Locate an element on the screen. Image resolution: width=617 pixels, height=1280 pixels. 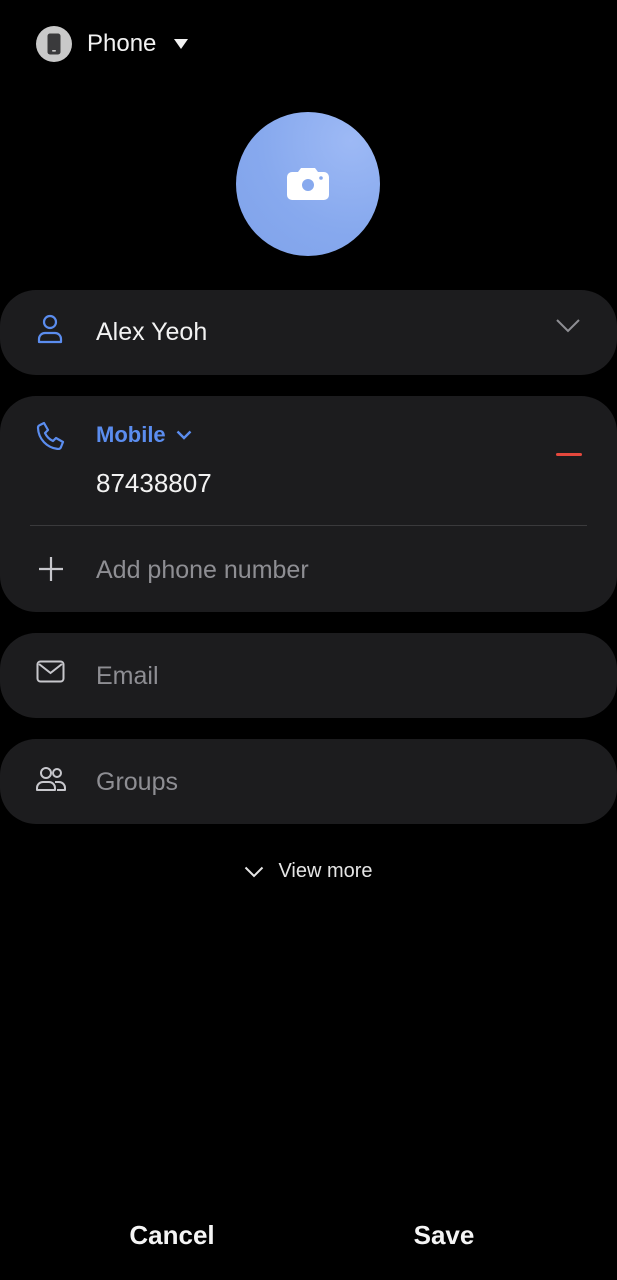
phone-number-field: 87438807 is located at coordinates (154, 483).